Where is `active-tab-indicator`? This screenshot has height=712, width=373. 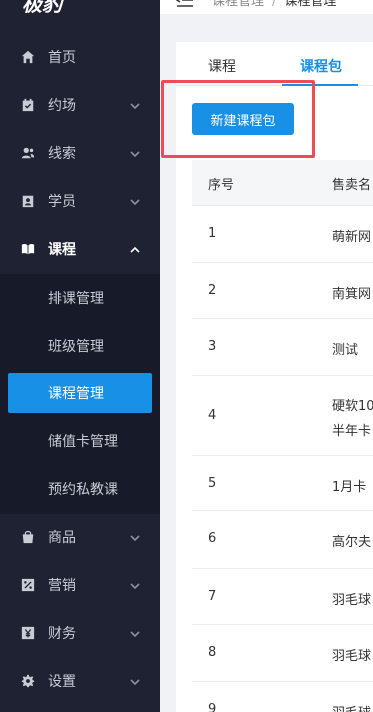 active-tab-indicator is located at coordinates (320, 85).